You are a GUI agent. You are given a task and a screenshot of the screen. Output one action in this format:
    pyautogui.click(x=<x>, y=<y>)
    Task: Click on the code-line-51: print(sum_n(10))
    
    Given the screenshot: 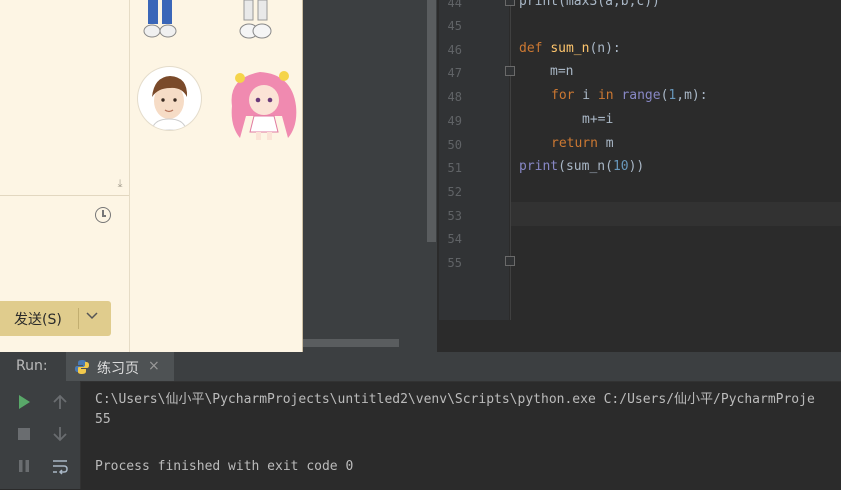 What is the action you would take?
    pyautogui.click(x=581, y=166)
    